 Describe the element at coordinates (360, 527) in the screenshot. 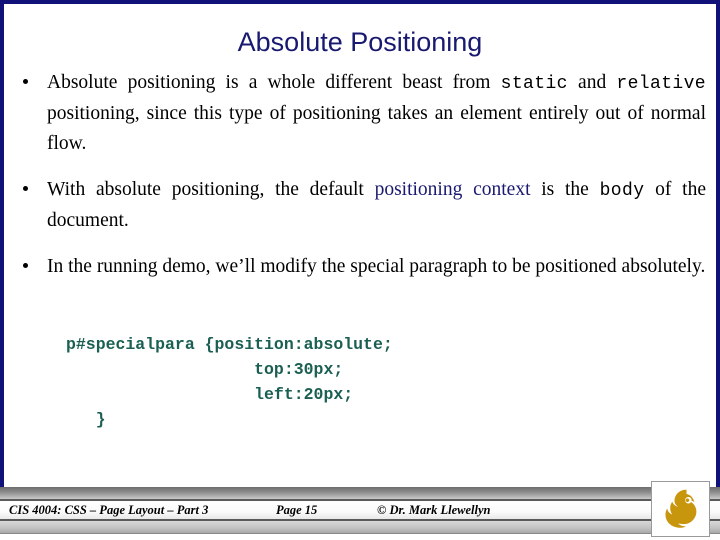

I see `footer-gradient-bottom` at that location.